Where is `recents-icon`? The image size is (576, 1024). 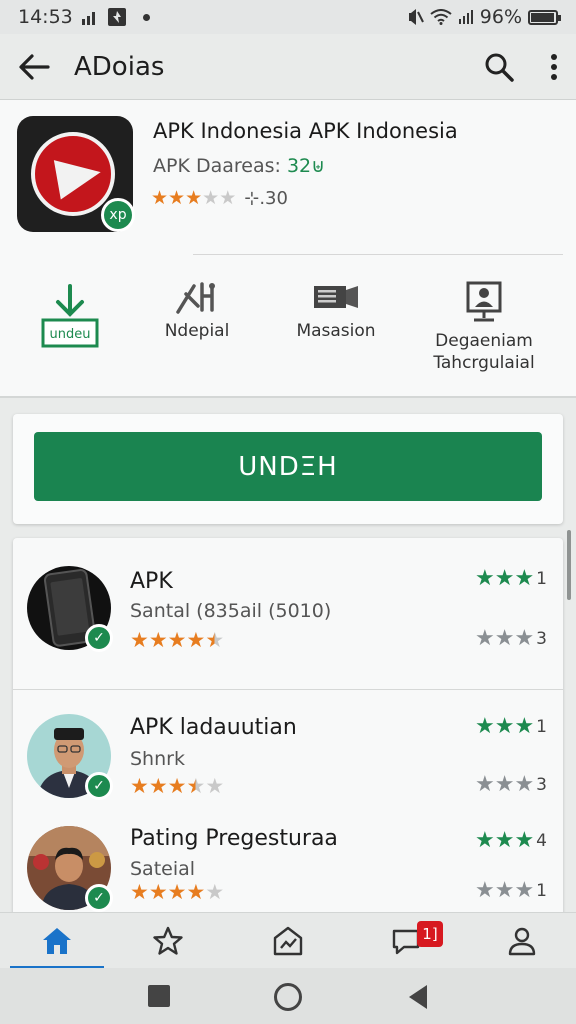
recents-icon is located at coordinates (159, 996).